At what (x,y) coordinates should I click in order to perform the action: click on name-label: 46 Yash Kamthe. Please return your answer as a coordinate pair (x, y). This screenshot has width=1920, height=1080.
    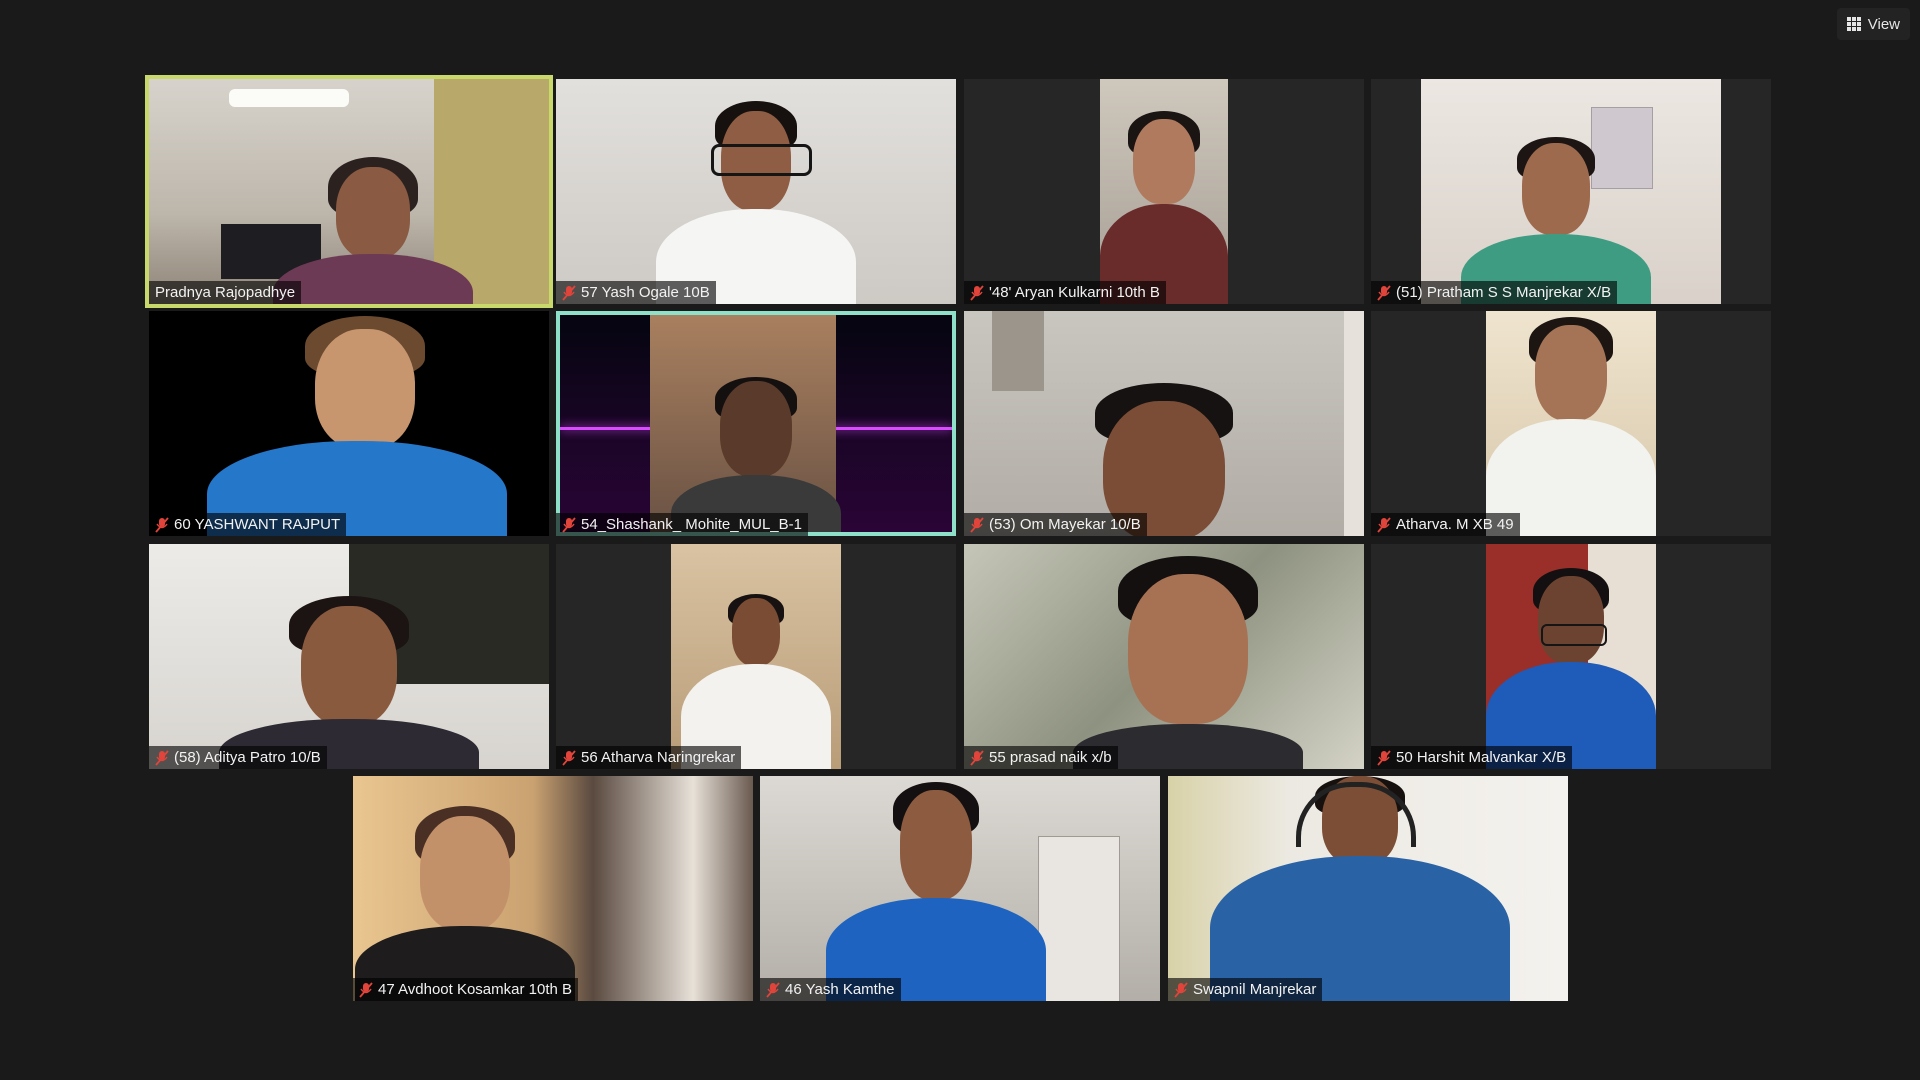
    Looking at the image, I should click on (830, 989).